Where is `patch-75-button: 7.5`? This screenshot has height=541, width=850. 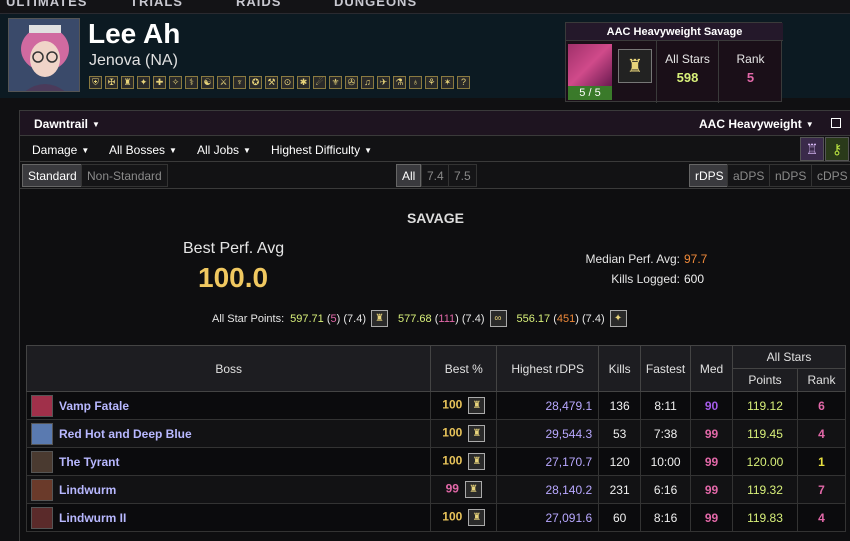
patch-75-button: 7.5 is located at coordinates (462, 175).